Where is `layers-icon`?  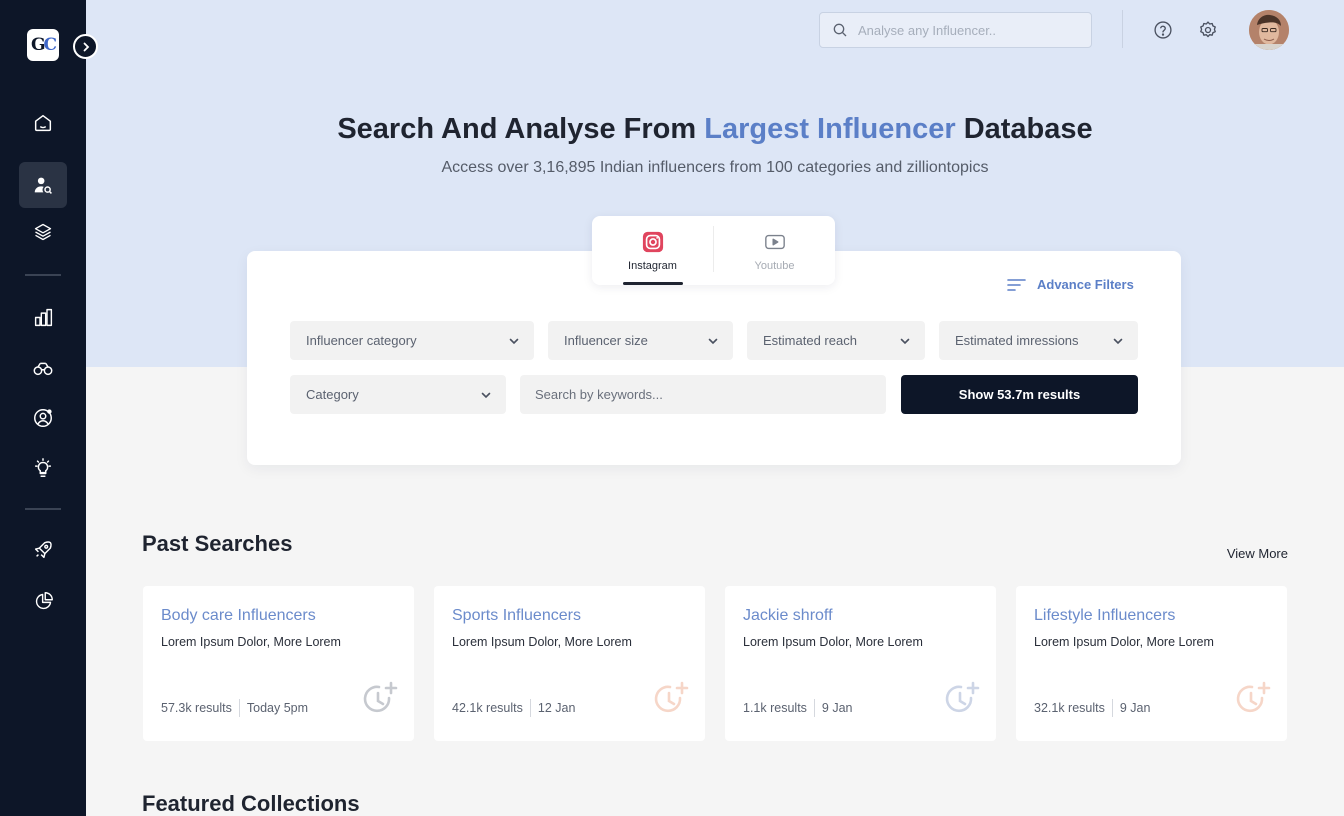 layers-icon is located at coordinates (43, 232).